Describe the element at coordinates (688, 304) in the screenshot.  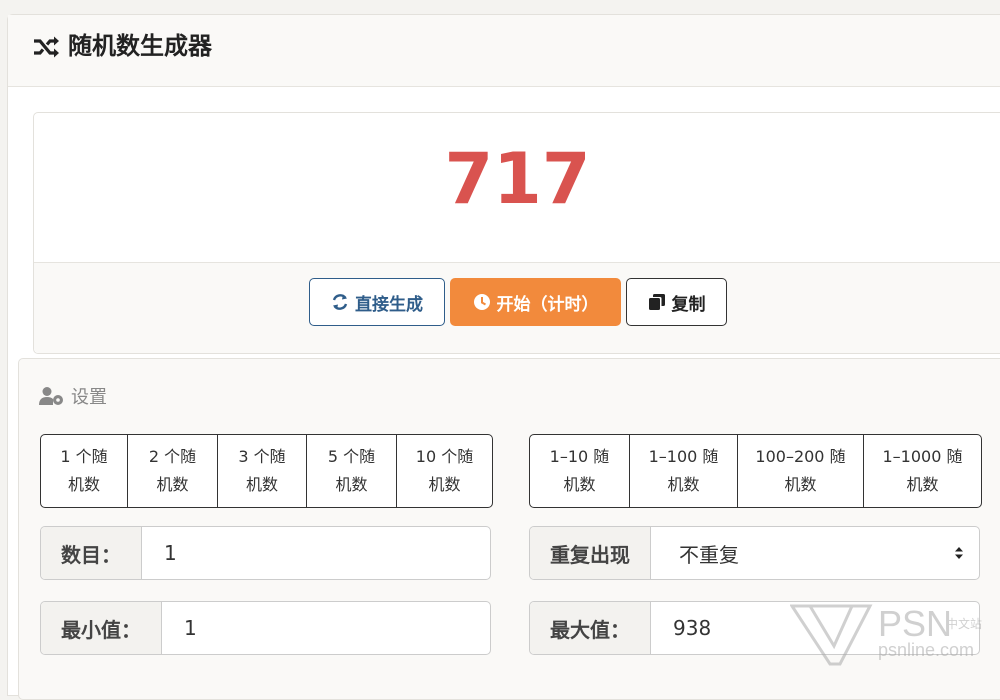
I see `copy-button-label: 复制` at that location.